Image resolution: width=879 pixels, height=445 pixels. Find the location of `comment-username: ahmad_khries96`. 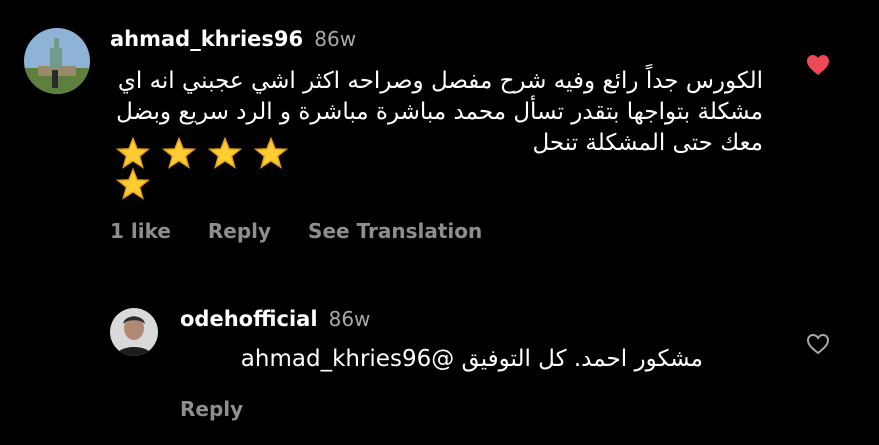

comment-username: ahmad_khries96 is located at coordinates (206, 39).